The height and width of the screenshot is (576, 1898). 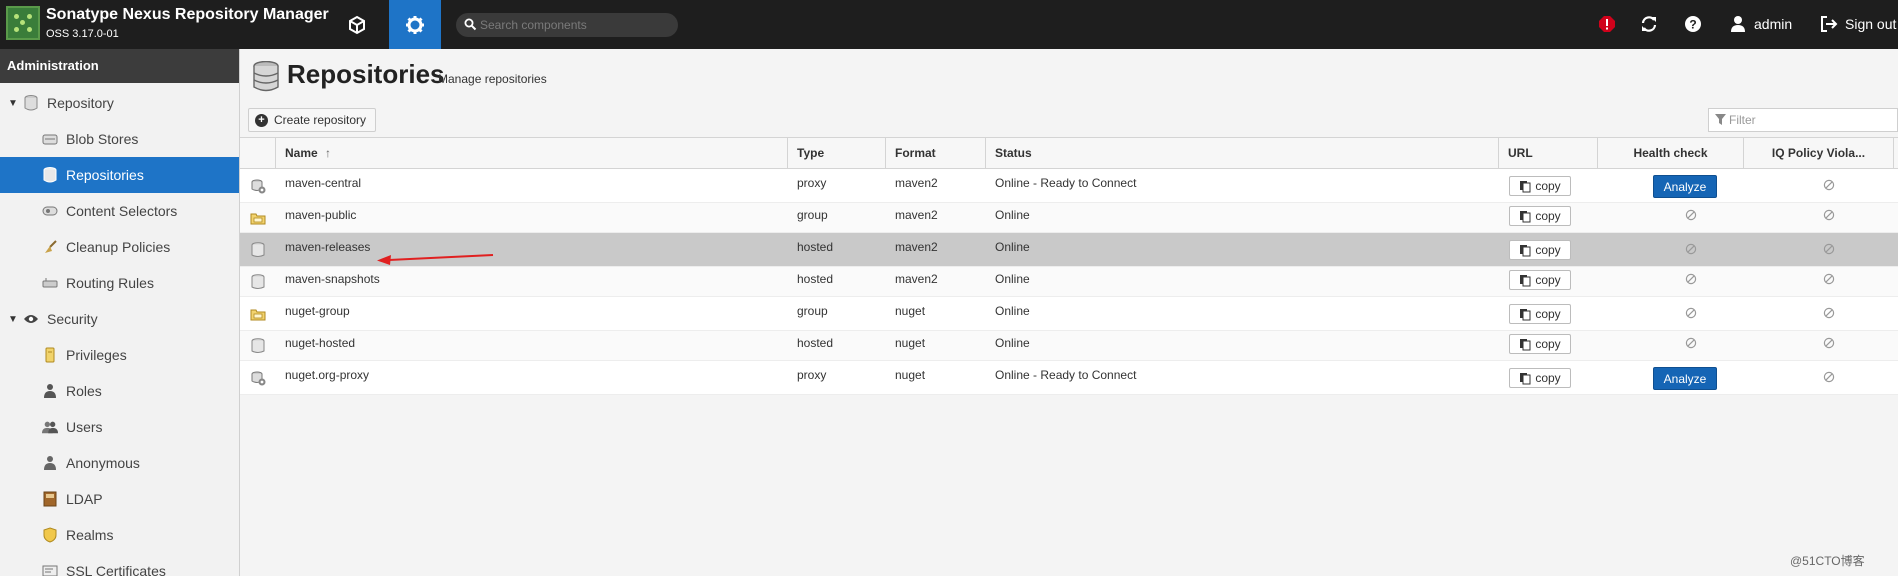 What do you see at coordinates (261, 120) in the screenshot?
I see `plus-icon: +` at bounding box center [261, 120].